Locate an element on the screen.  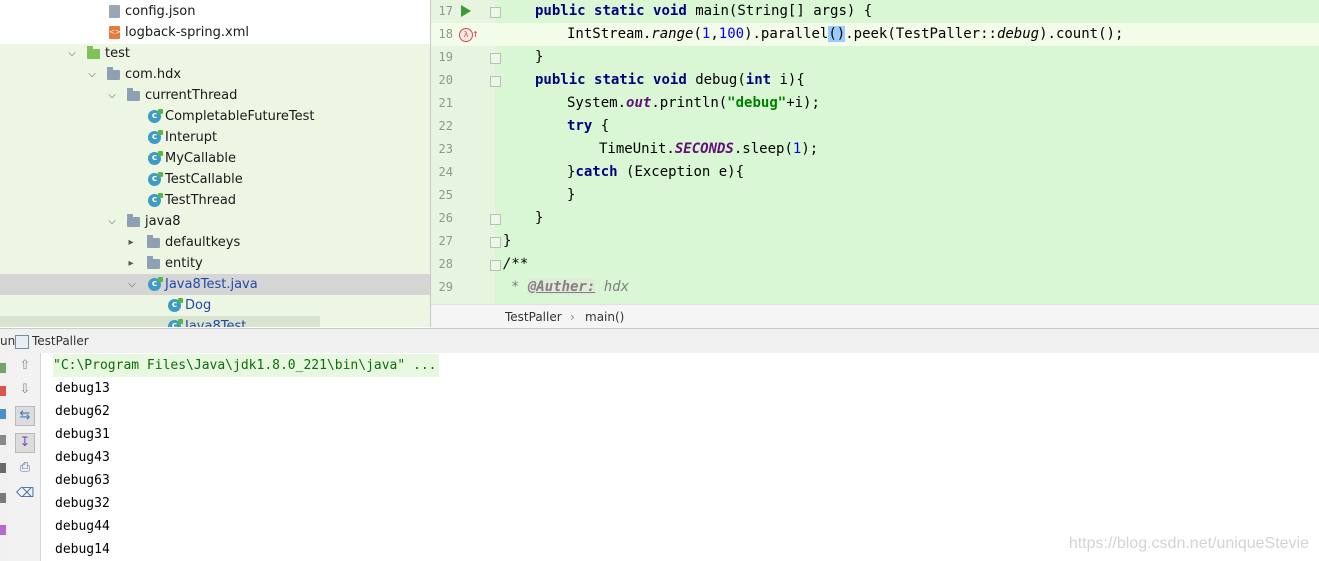
tree-item-mycallable: c MyCallable is located at coordinates (215, 158).